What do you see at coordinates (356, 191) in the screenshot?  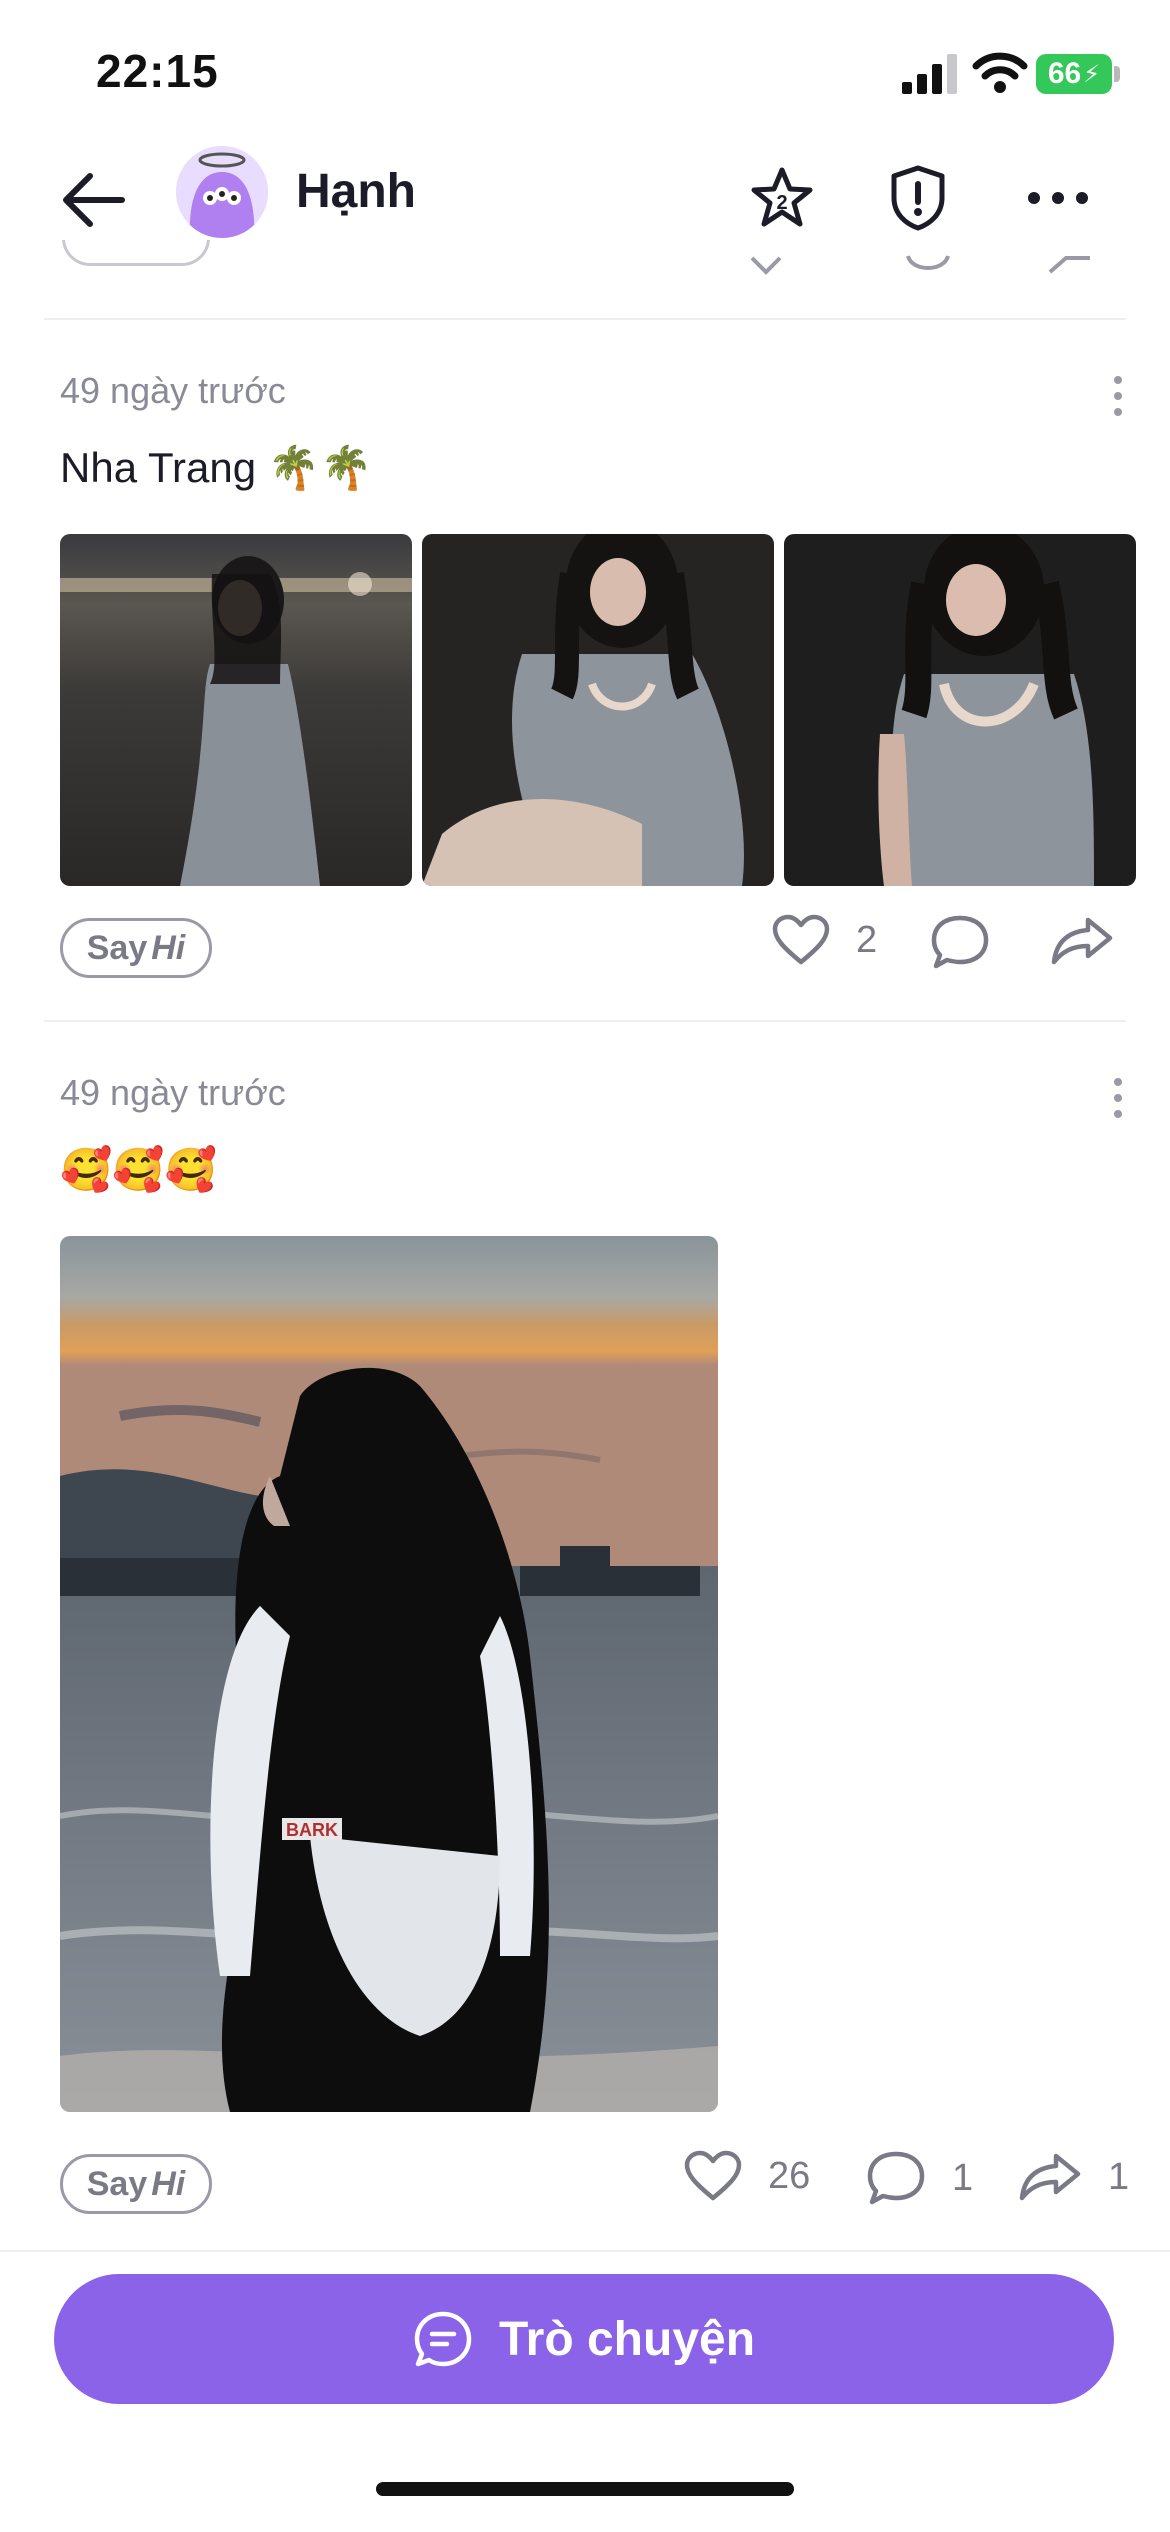 I see `profile-name: Hạnh` at bounding box center [356, 191].